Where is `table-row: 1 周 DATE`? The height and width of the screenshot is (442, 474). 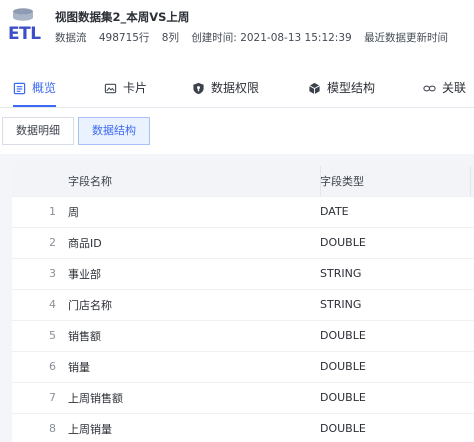 table-row: 1 周 DATE is located at coordinates (243, 211).